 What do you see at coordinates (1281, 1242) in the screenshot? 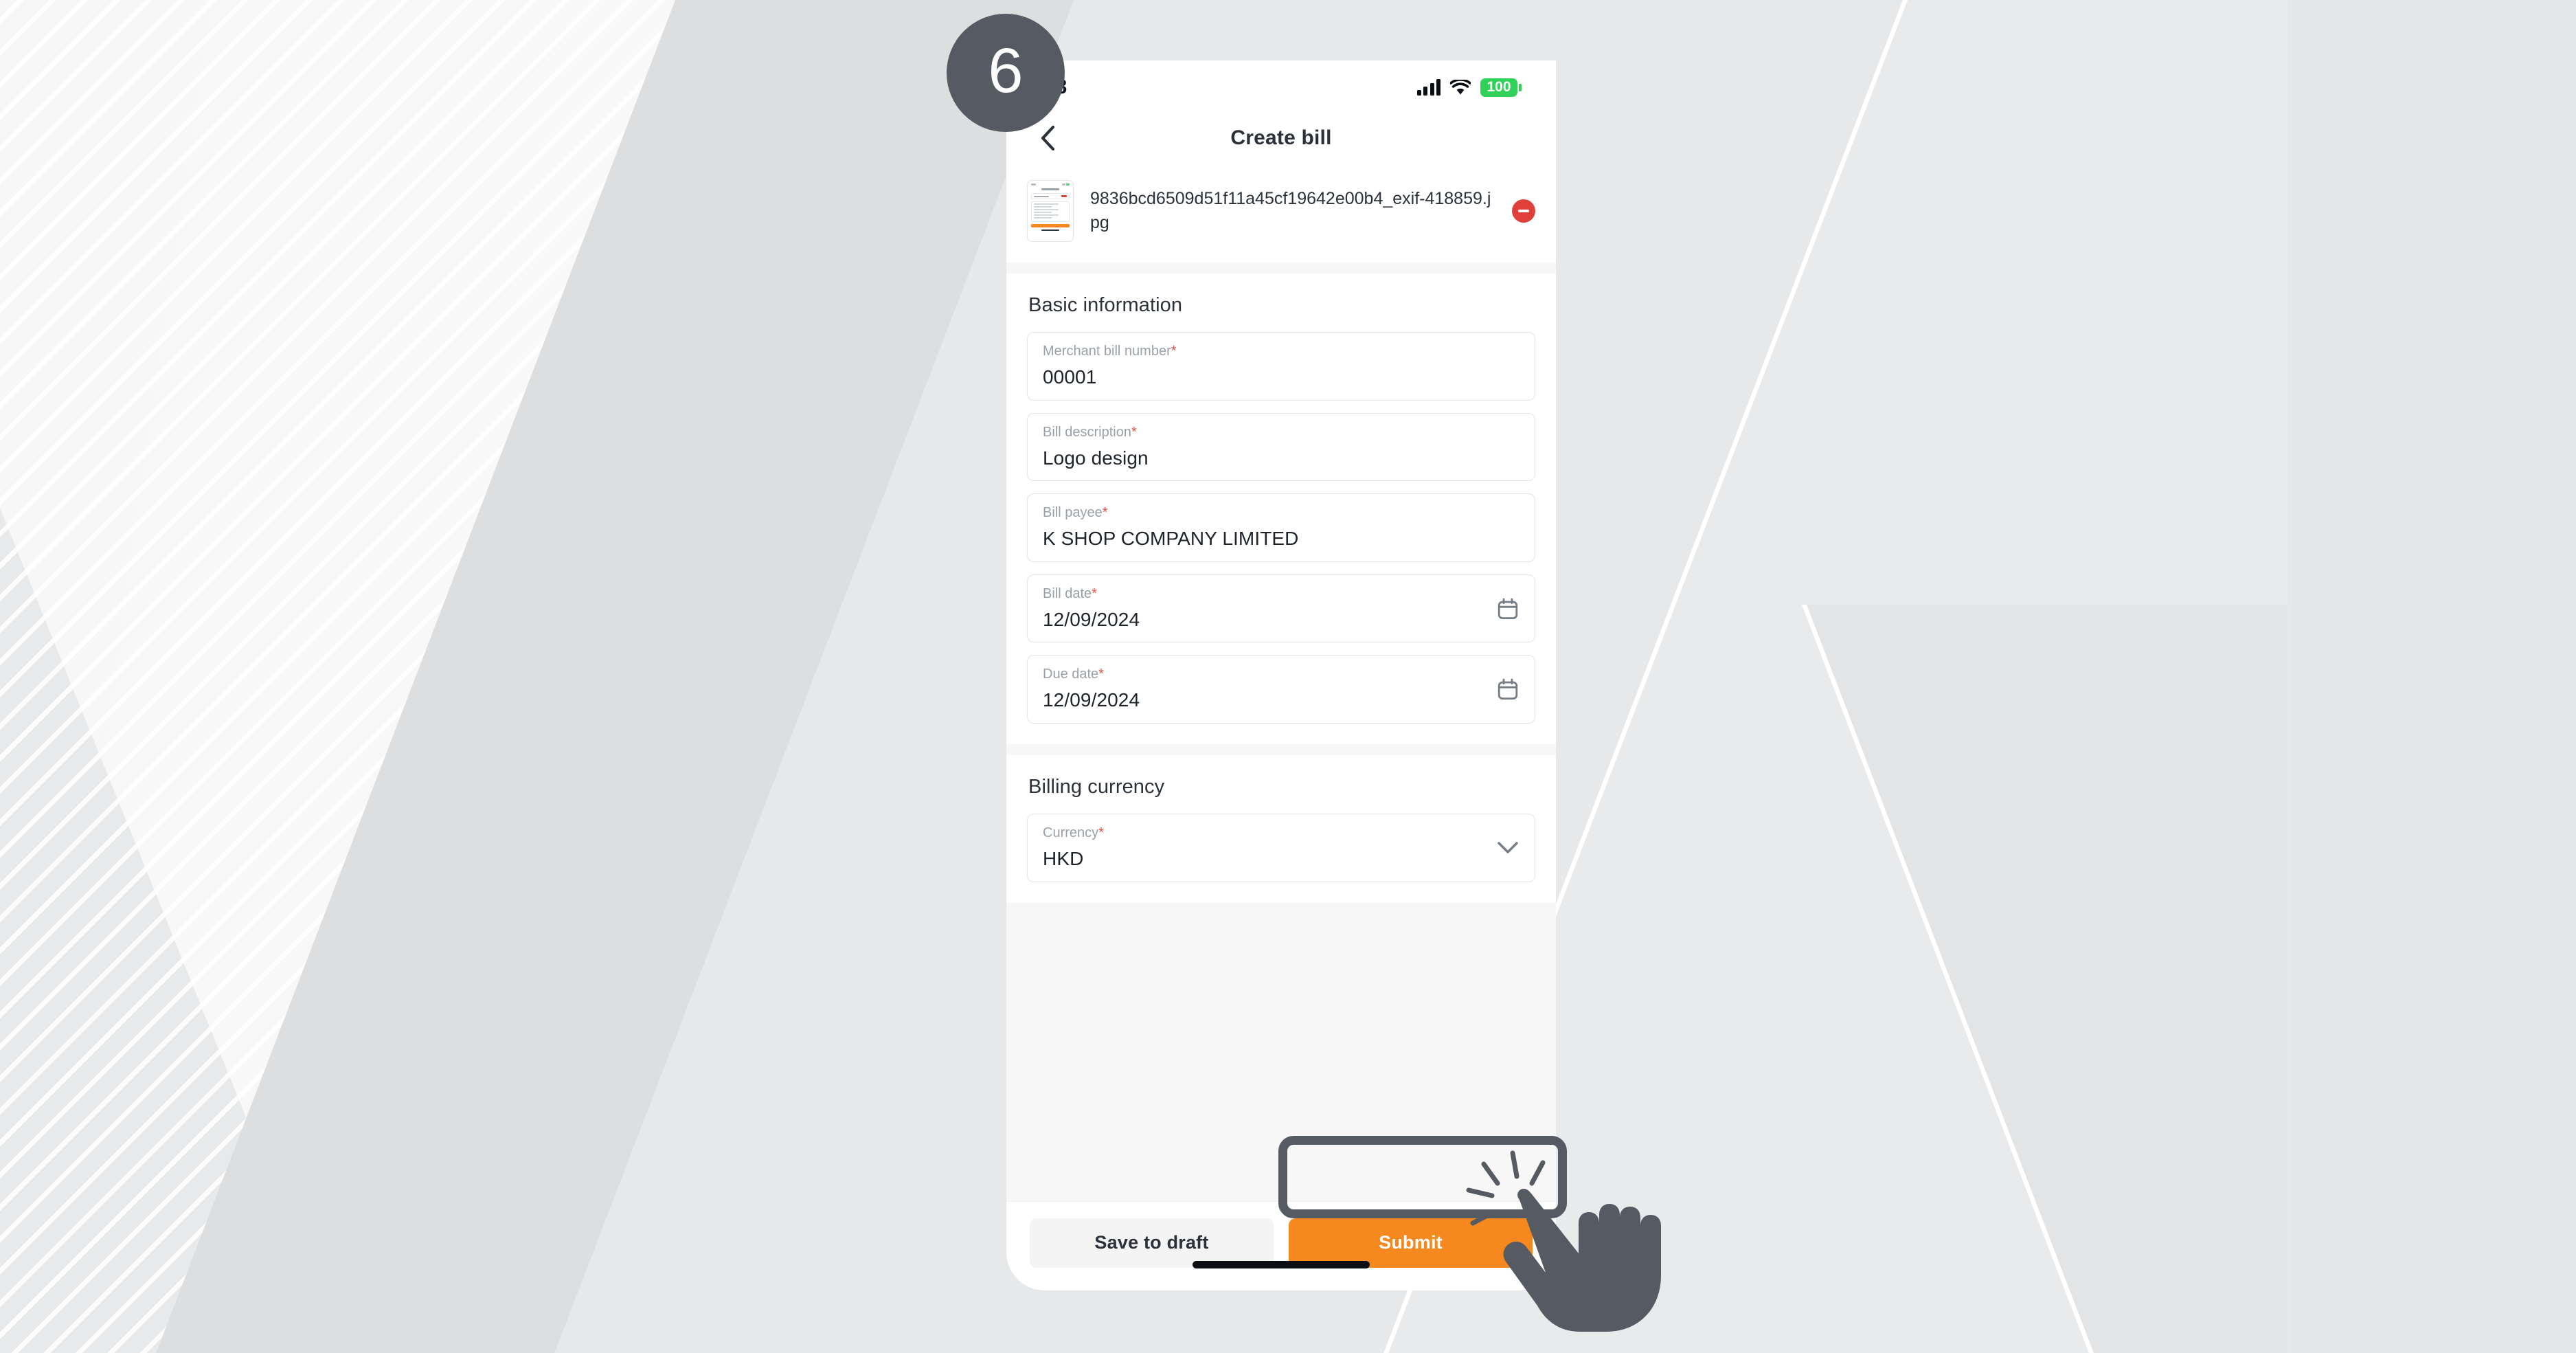
I see `bottom-action-bar: Save to draft Submit` at bounding box center [1281, 1242].